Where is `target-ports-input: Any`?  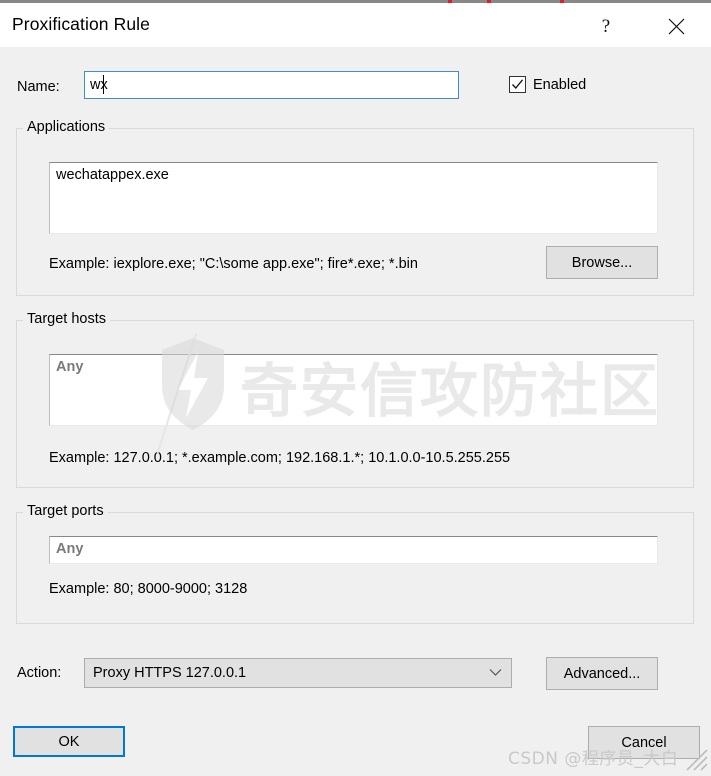 target-ports-input: Any is located at coordinates (353, 550).